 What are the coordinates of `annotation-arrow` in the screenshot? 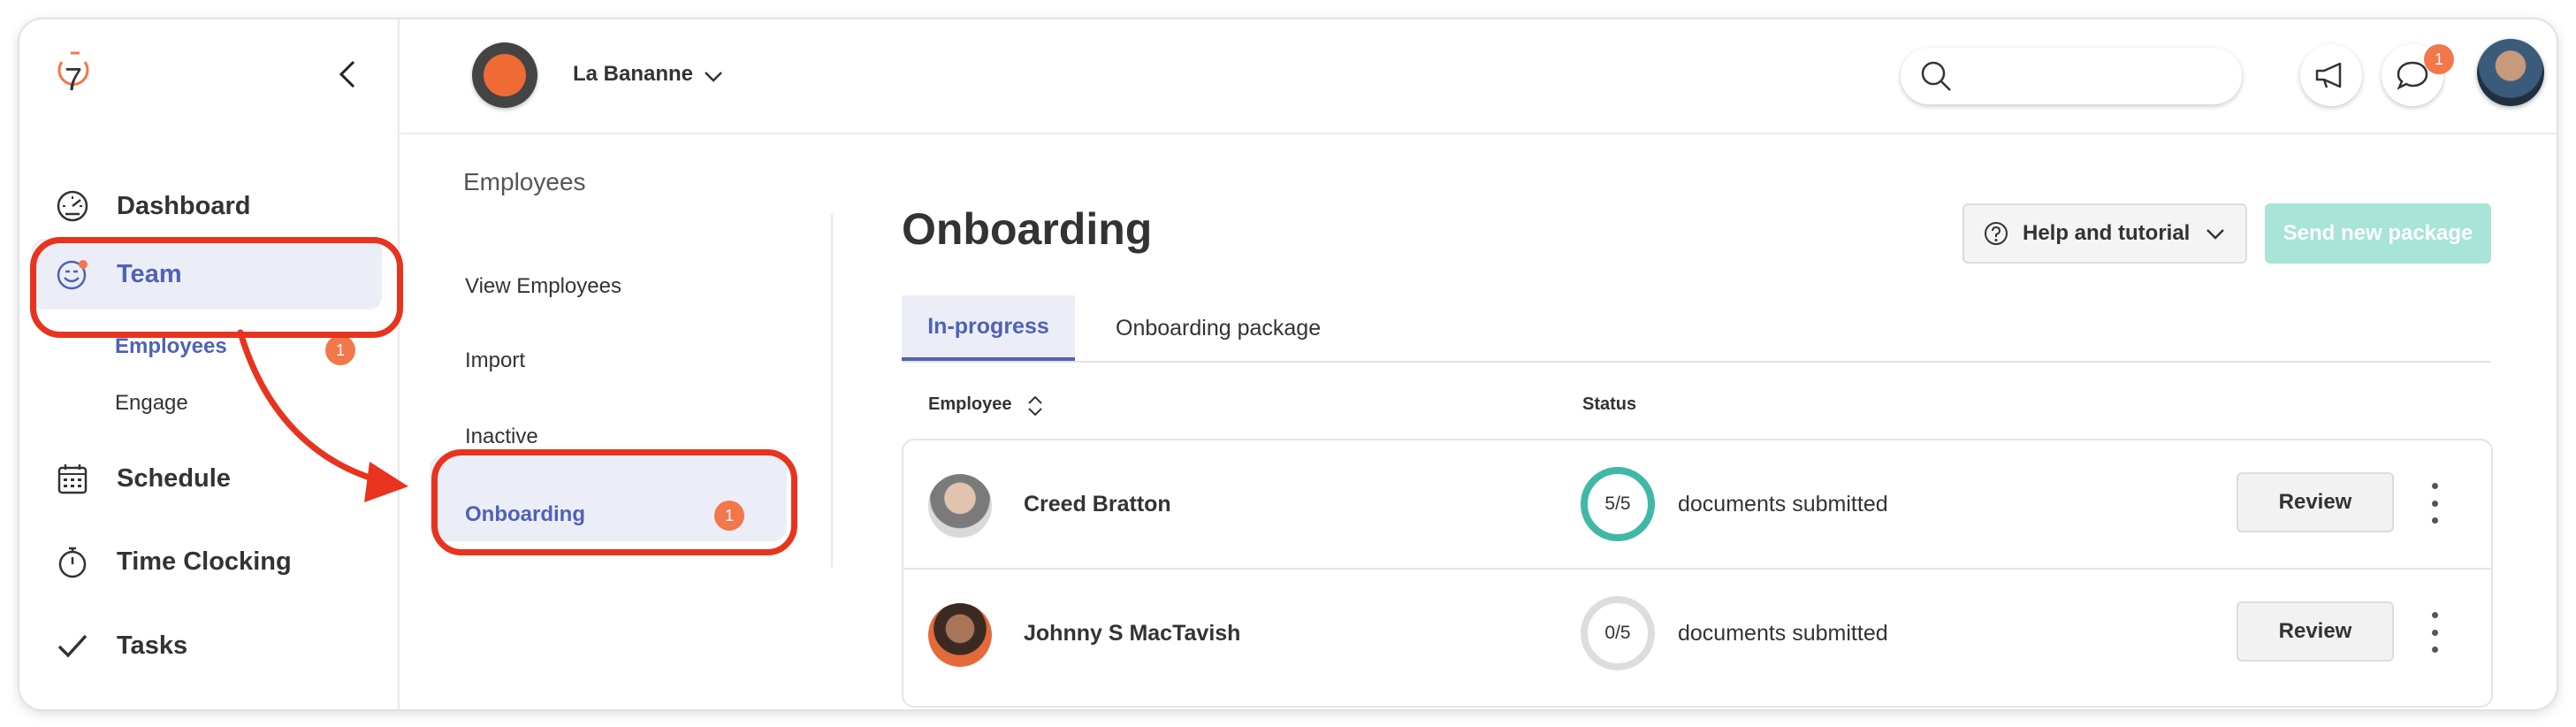 It's located at (322, 415).